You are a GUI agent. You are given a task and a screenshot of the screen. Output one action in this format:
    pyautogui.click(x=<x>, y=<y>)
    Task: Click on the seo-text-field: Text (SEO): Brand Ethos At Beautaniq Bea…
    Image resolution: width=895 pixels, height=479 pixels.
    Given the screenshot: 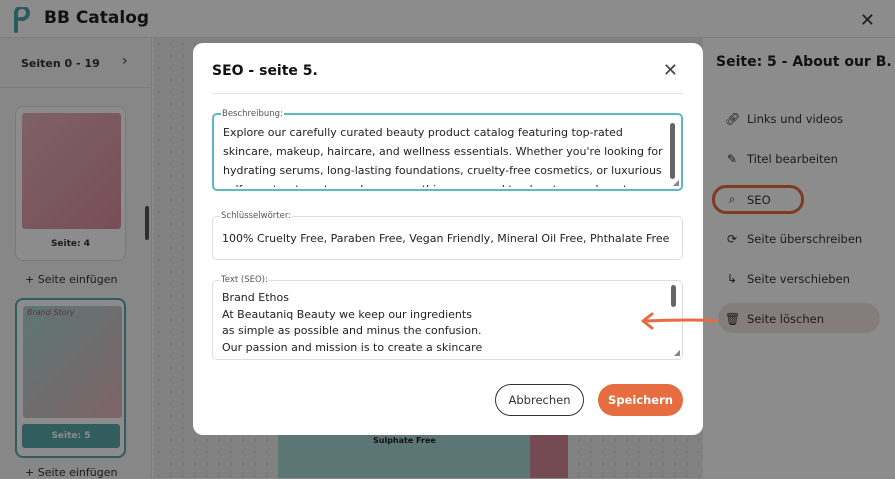 What is the action you would take?
    pyautogui.click(x=447, y=317)
    